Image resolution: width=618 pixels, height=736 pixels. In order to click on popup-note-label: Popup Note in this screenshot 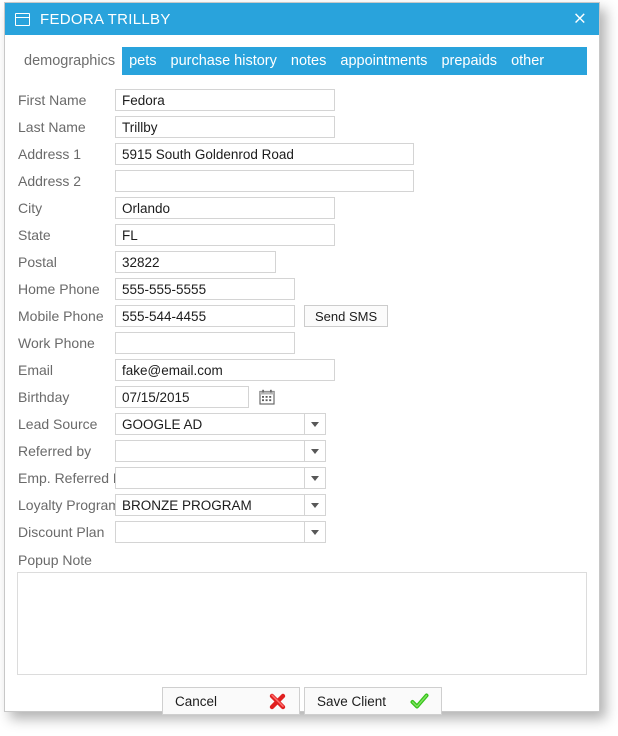, I will do `click(55, 560)`.